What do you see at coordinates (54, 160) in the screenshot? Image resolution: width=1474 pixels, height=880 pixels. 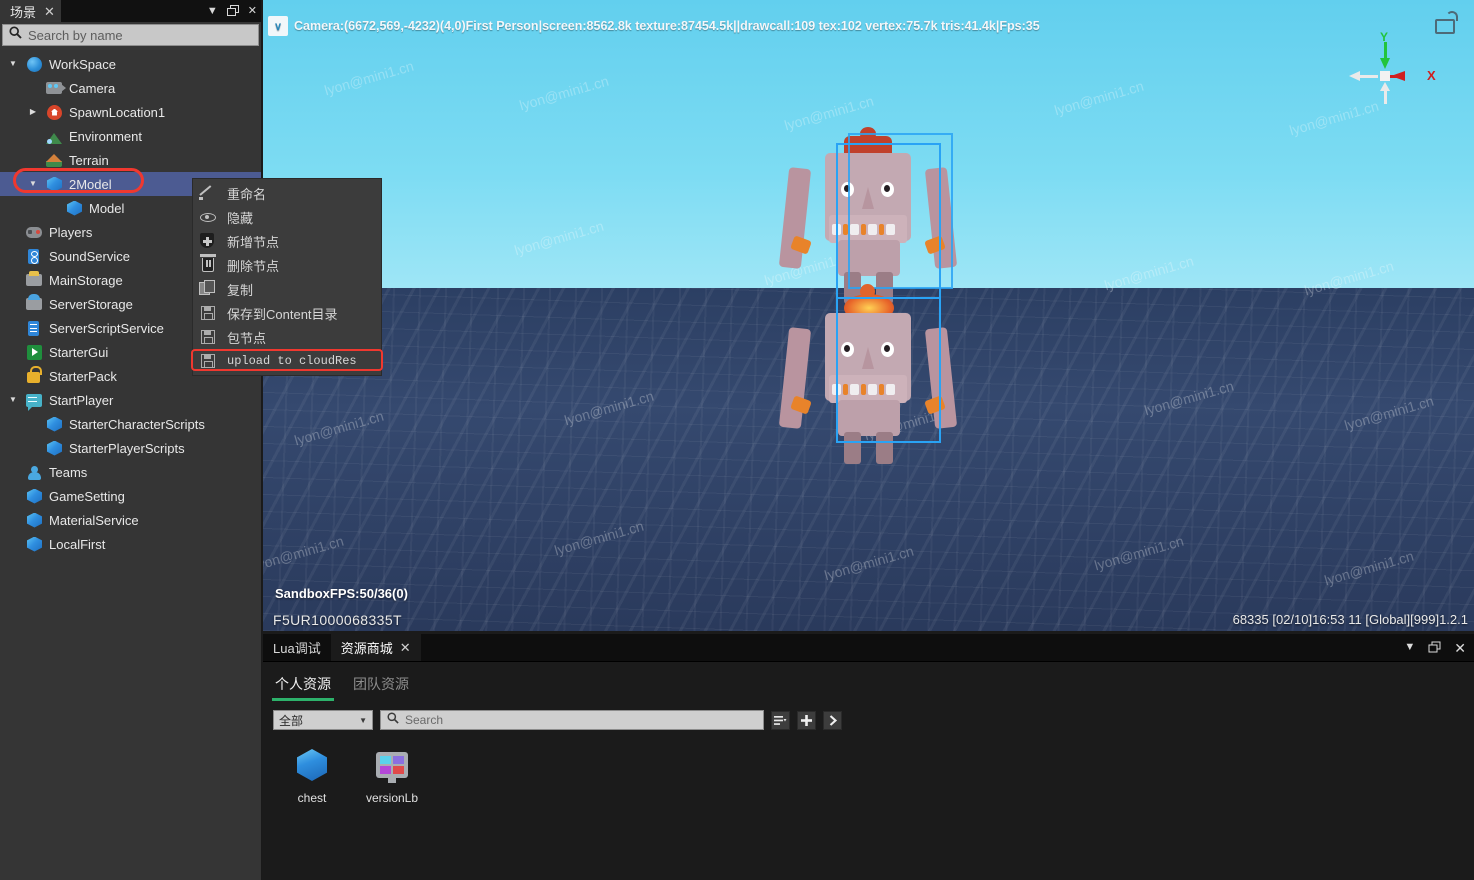 I see `terrain-icon` at bounding box center [54, 160].